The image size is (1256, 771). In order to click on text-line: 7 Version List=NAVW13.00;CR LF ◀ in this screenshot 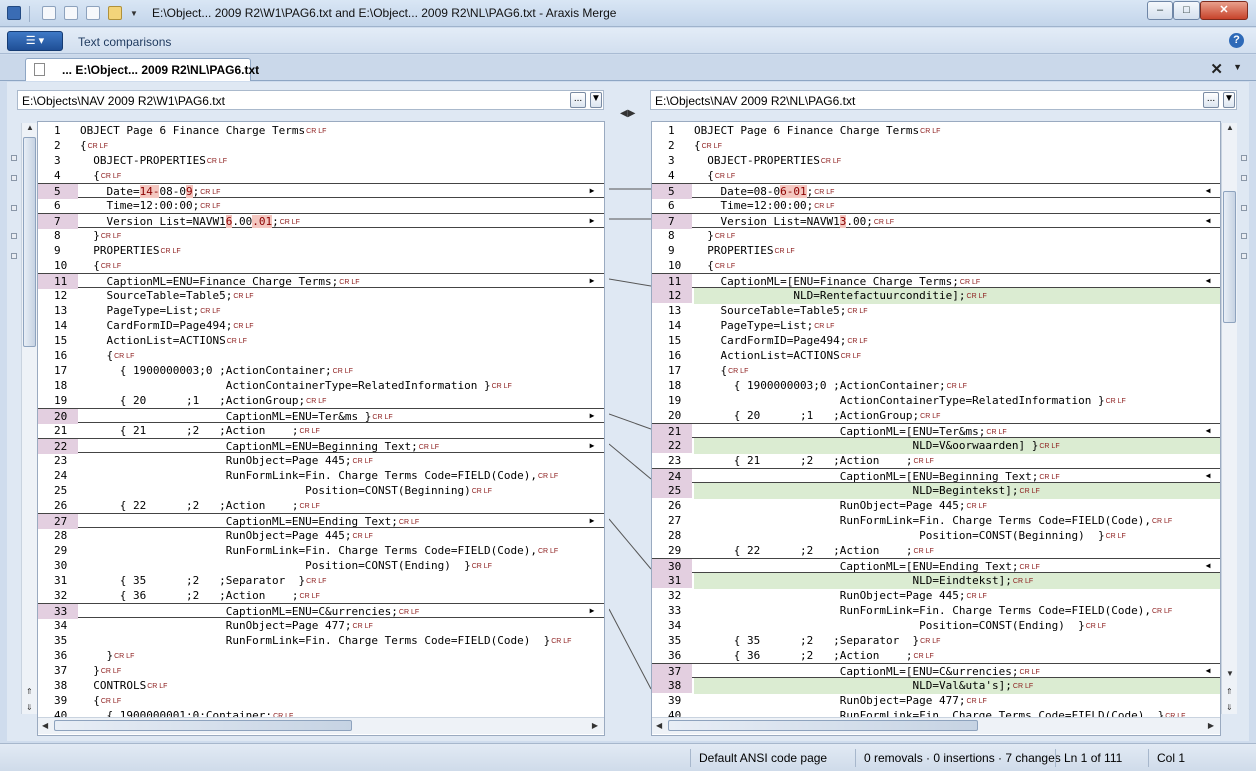, I will do `click(936, 221)`.